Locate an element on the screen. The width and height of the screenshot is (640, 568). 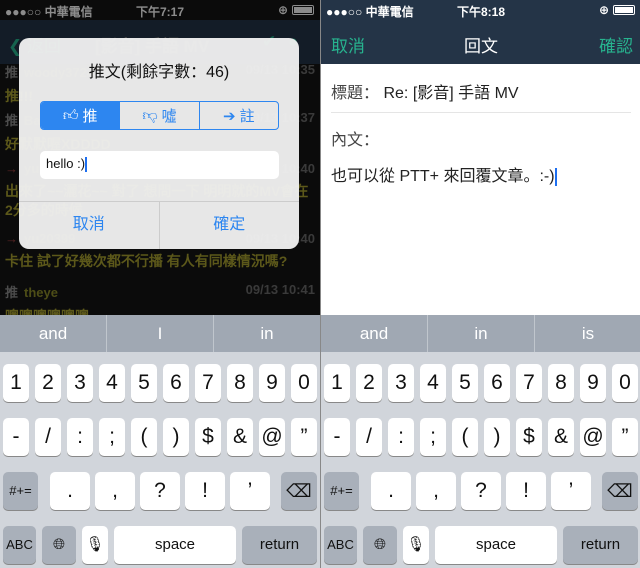
suggestion: is is located at coordinates (587, 333).